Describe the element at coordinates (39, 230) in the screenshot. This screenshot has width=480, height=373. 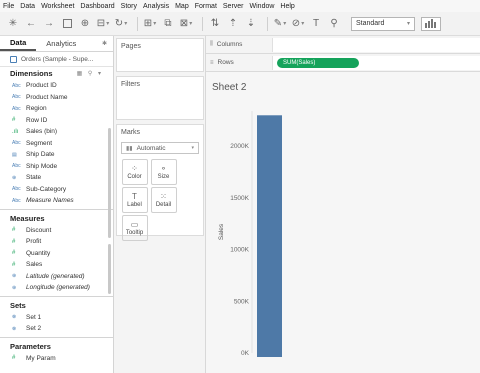
I see `field-label: Discount` at that location.